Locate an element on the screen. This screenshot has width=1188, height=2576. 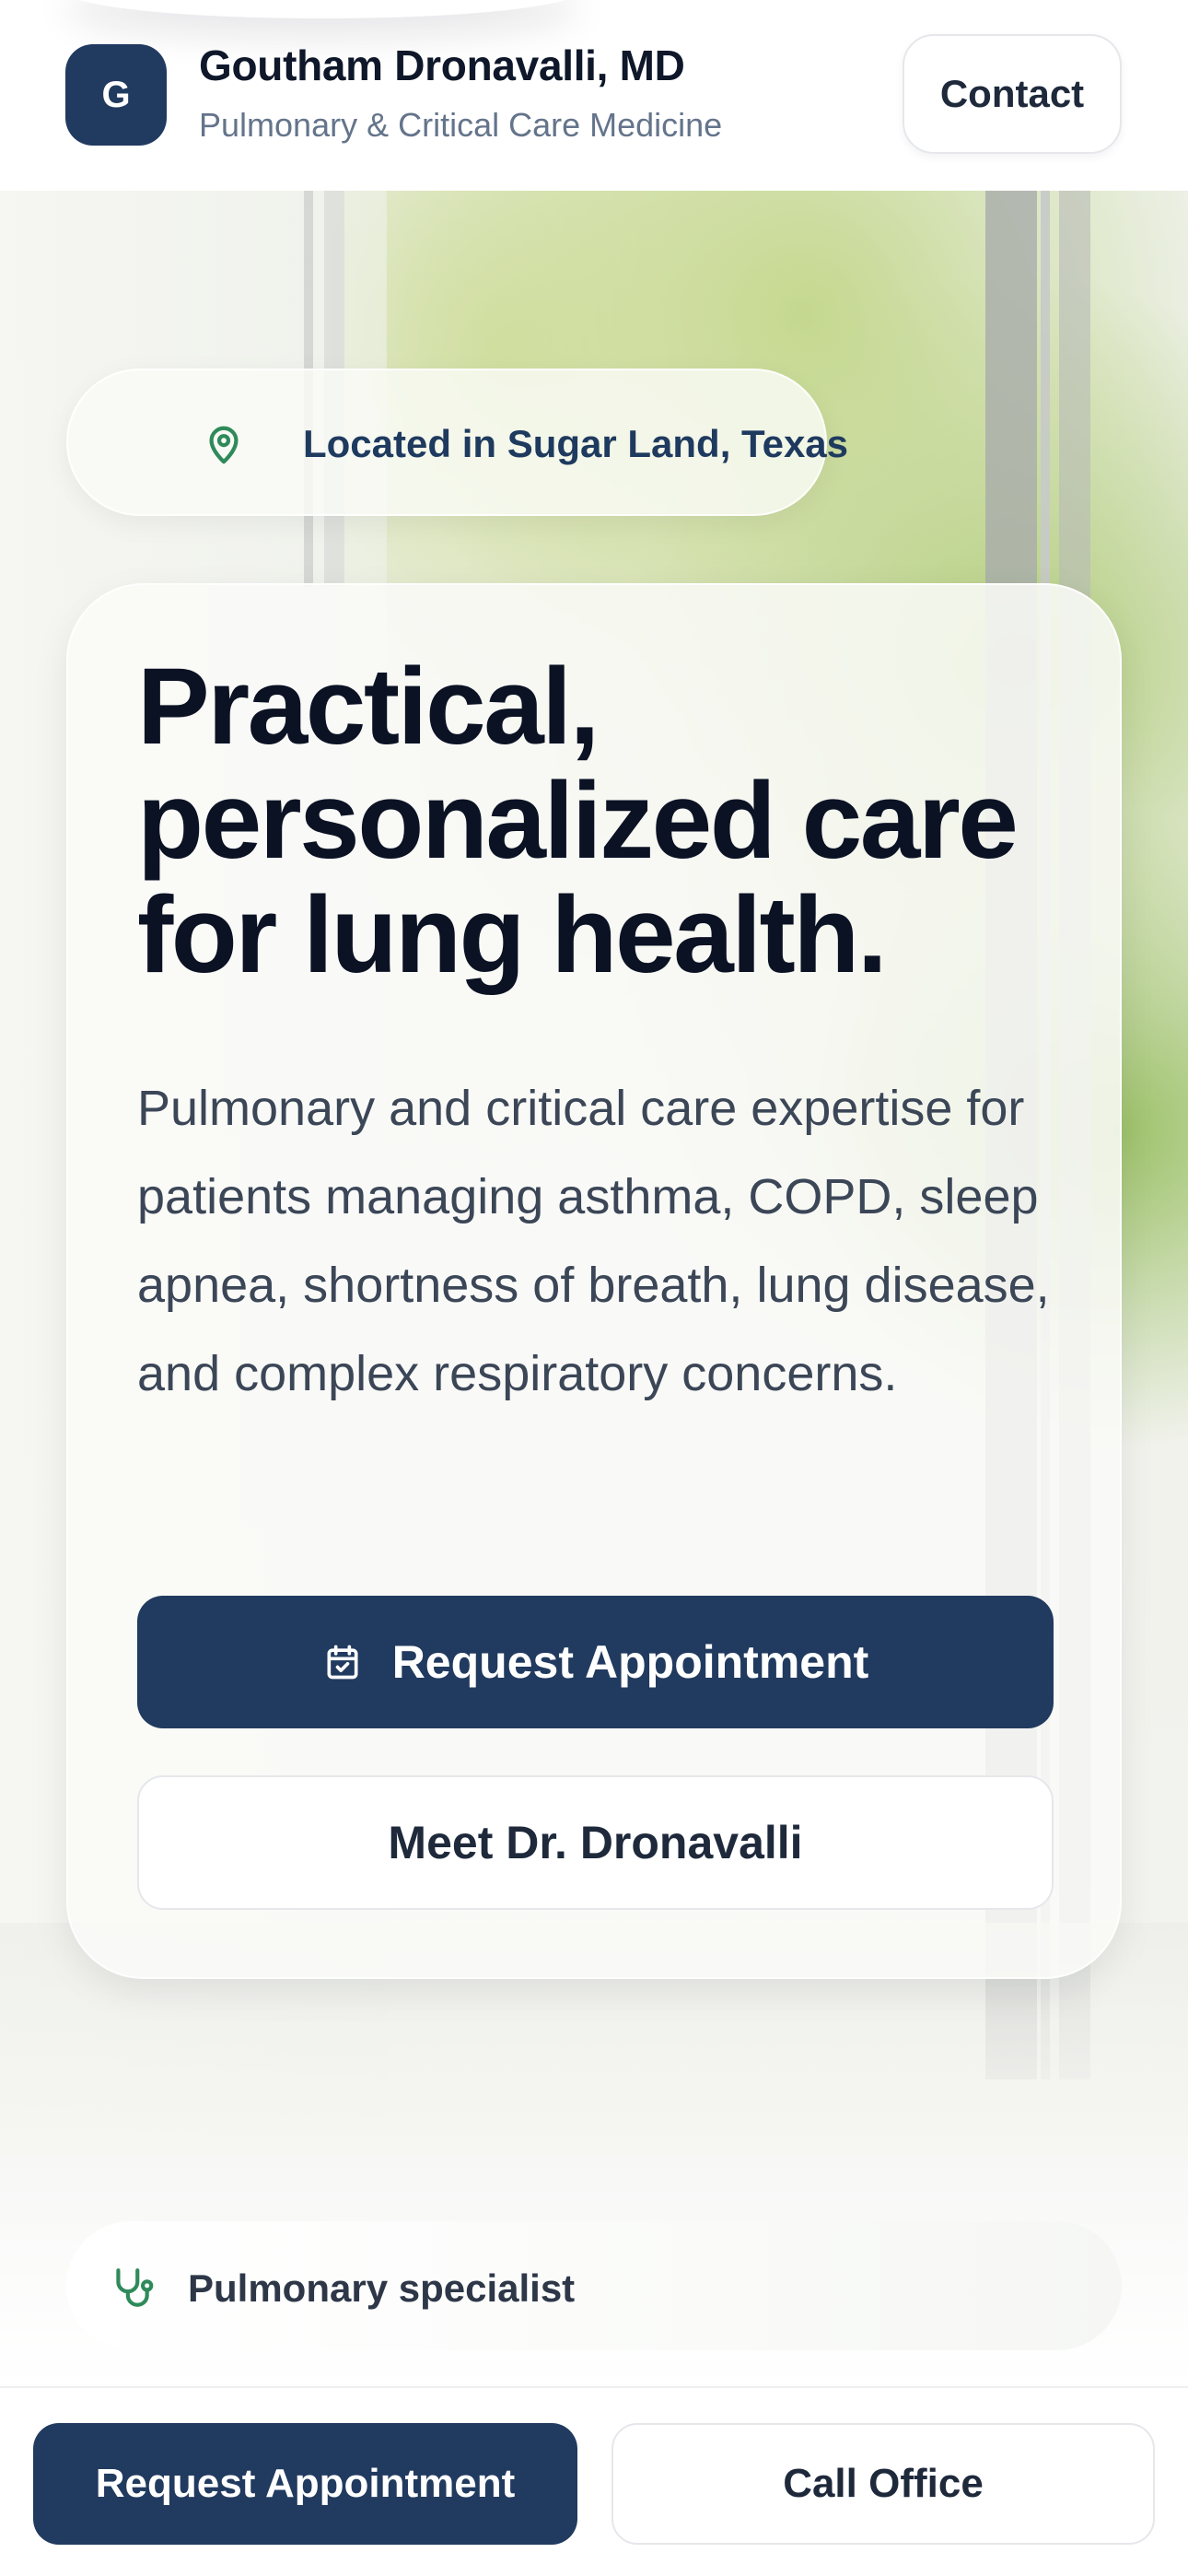
header-shadow is located at coordinates (322, 9).